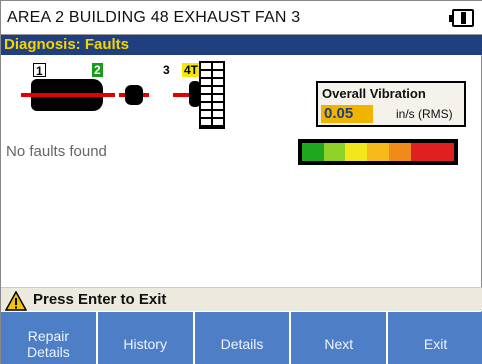 This screenshot has width=482, height=364. Describe the element at coordinates (461, 18) in the screenshot. I see `battery-icon` at that location.